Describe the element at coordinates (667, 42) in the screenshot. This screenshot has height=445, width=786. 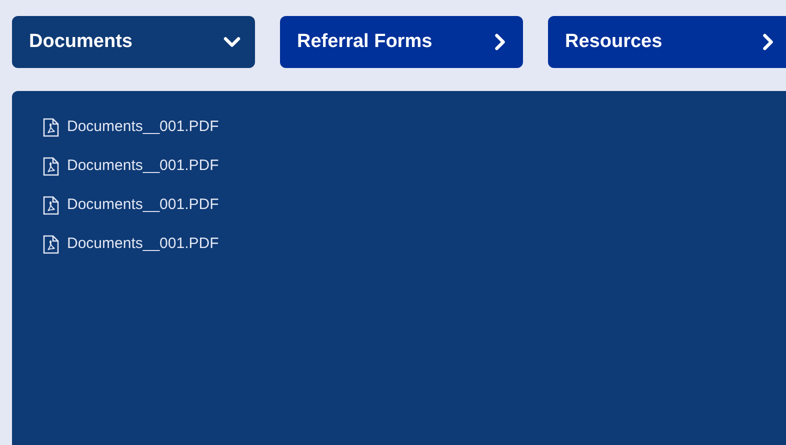
I see `accordion-tab: Resources` at that location.